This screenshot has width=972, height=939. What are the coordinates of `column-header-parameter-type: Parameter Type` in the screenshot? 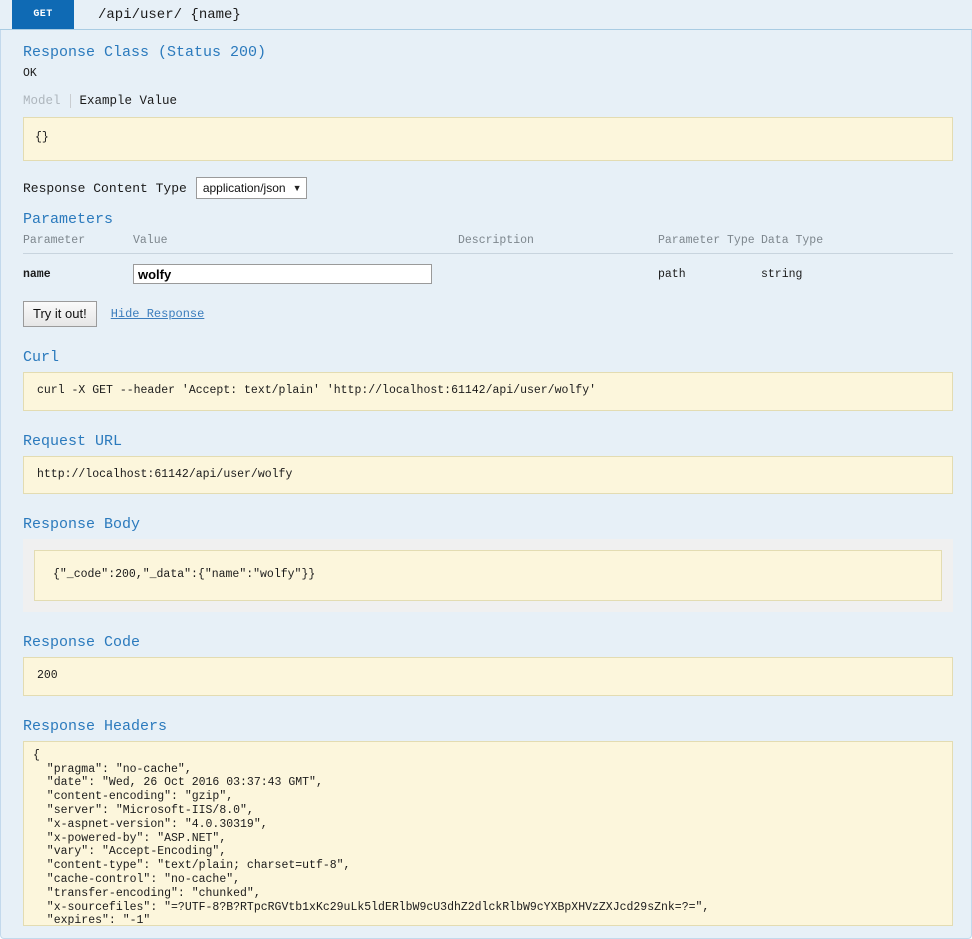 It's located at (709, 244).